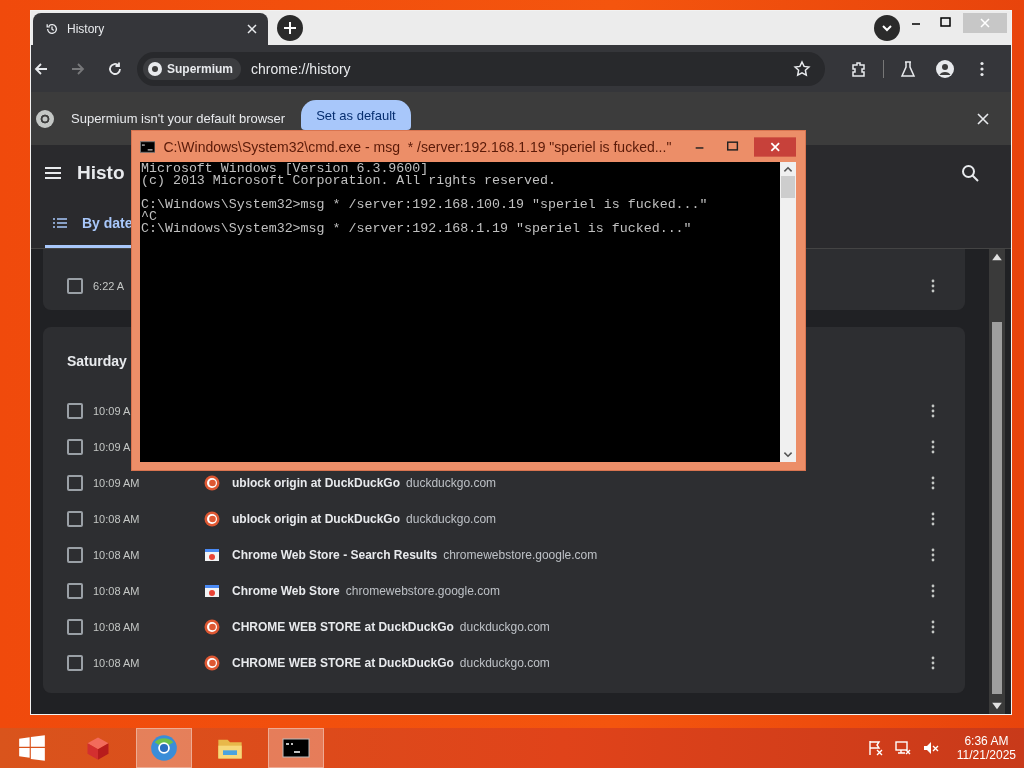  Describe the element at coordinates (349, 181) in the screenshot. I see `console-line: (c) 2013 Microsoft Corporation. All rights reserved.` at that location.